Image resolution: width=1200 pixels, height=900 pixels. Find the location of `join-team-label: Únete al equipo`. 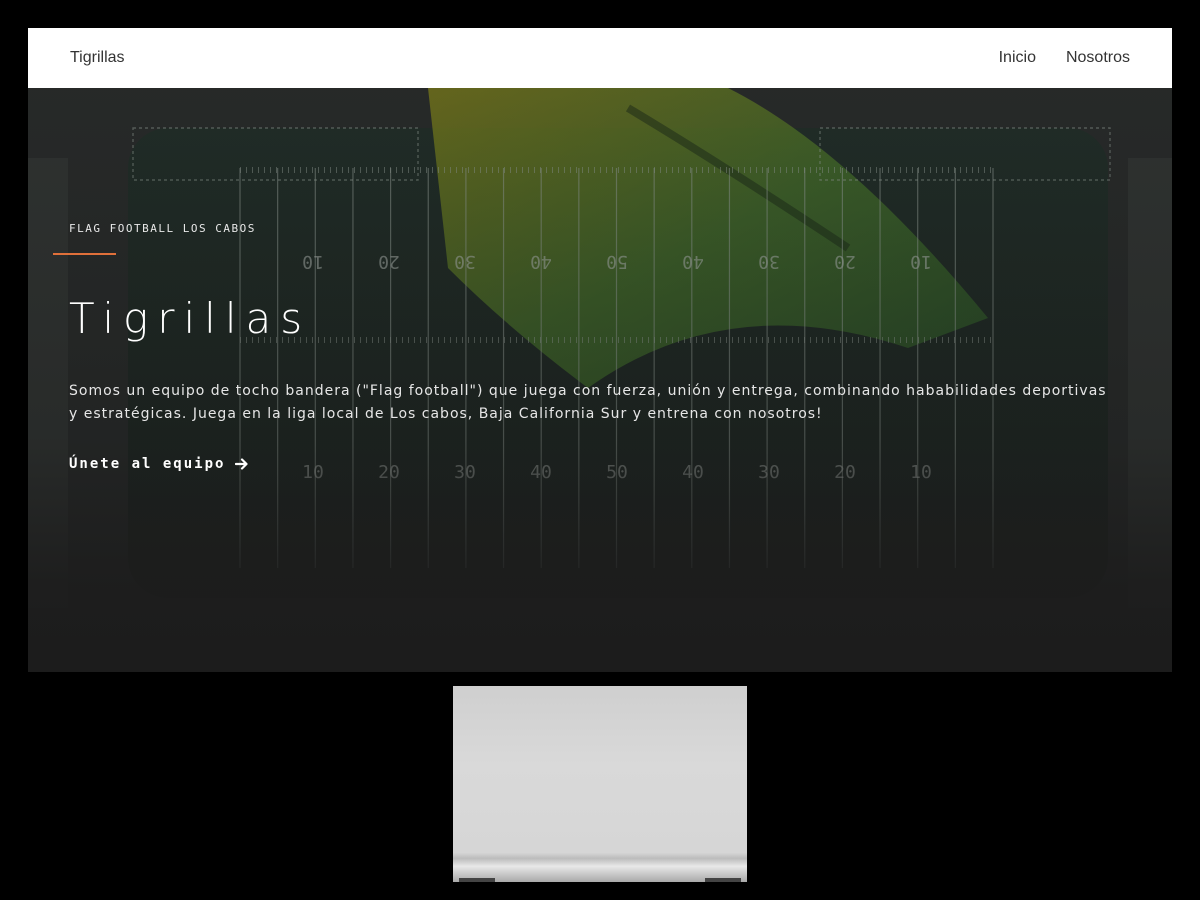

join-team-label: Únete al equipo is located at coordinates (147, 464).